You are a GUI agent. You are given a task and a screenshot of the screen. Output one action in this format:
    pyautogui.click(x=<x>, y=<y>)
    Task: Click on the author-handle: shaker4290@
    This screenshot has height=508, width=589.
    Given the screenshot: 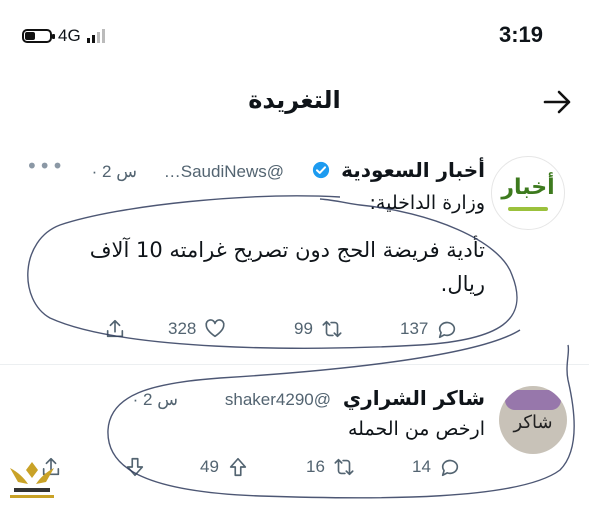 What is the action you would take?
    pyautogui.click(x=278, y=400)
    